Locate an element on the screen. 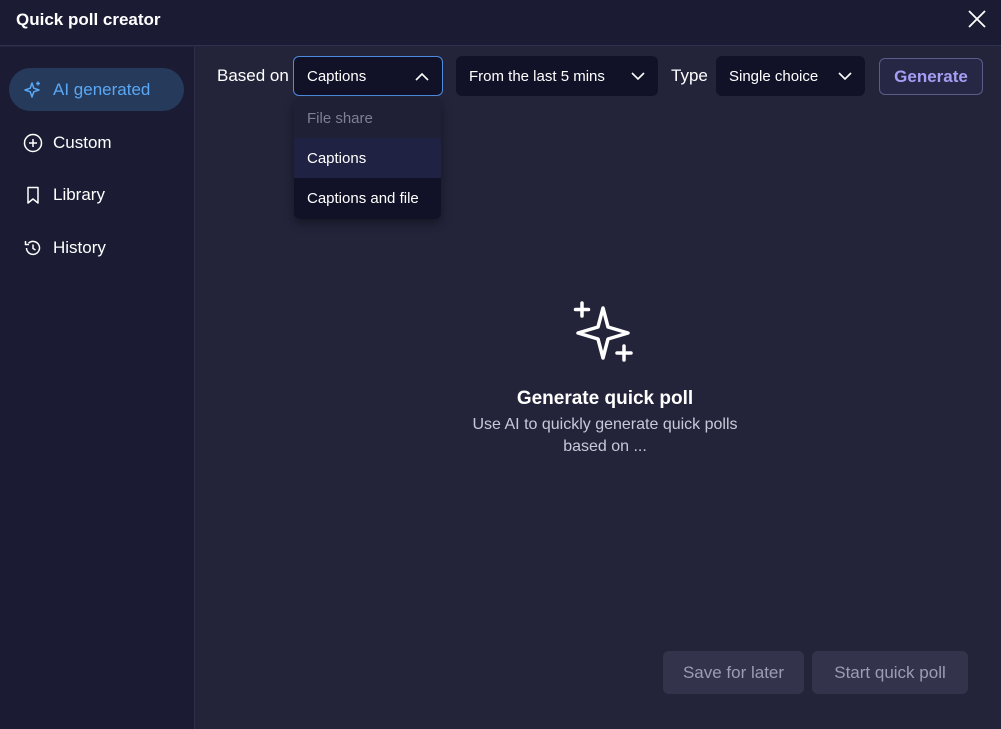 Image resolution: width=1001 pixels, height=729 pixels. time-range-value: From the last 5 mins is located at coordinates (537, 76).